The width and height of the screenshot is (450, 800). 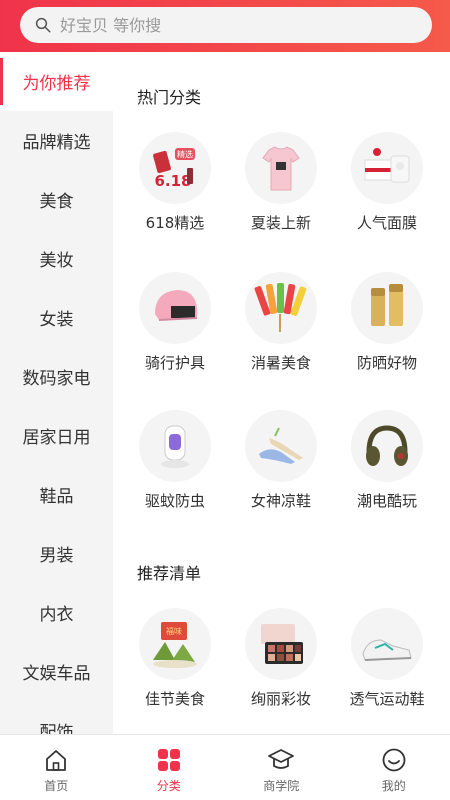 What do you see at coordinates (386, 223) in the screenshot?
I see `category-label: 人气面膜` at bounding box center [386, 223].